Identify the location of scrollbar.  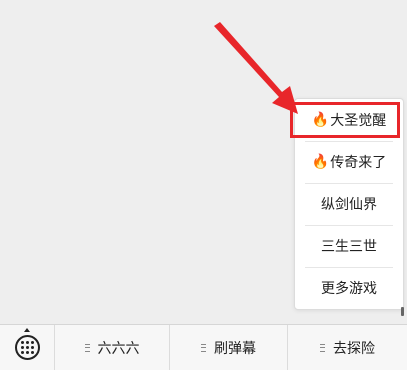
(402, 311).